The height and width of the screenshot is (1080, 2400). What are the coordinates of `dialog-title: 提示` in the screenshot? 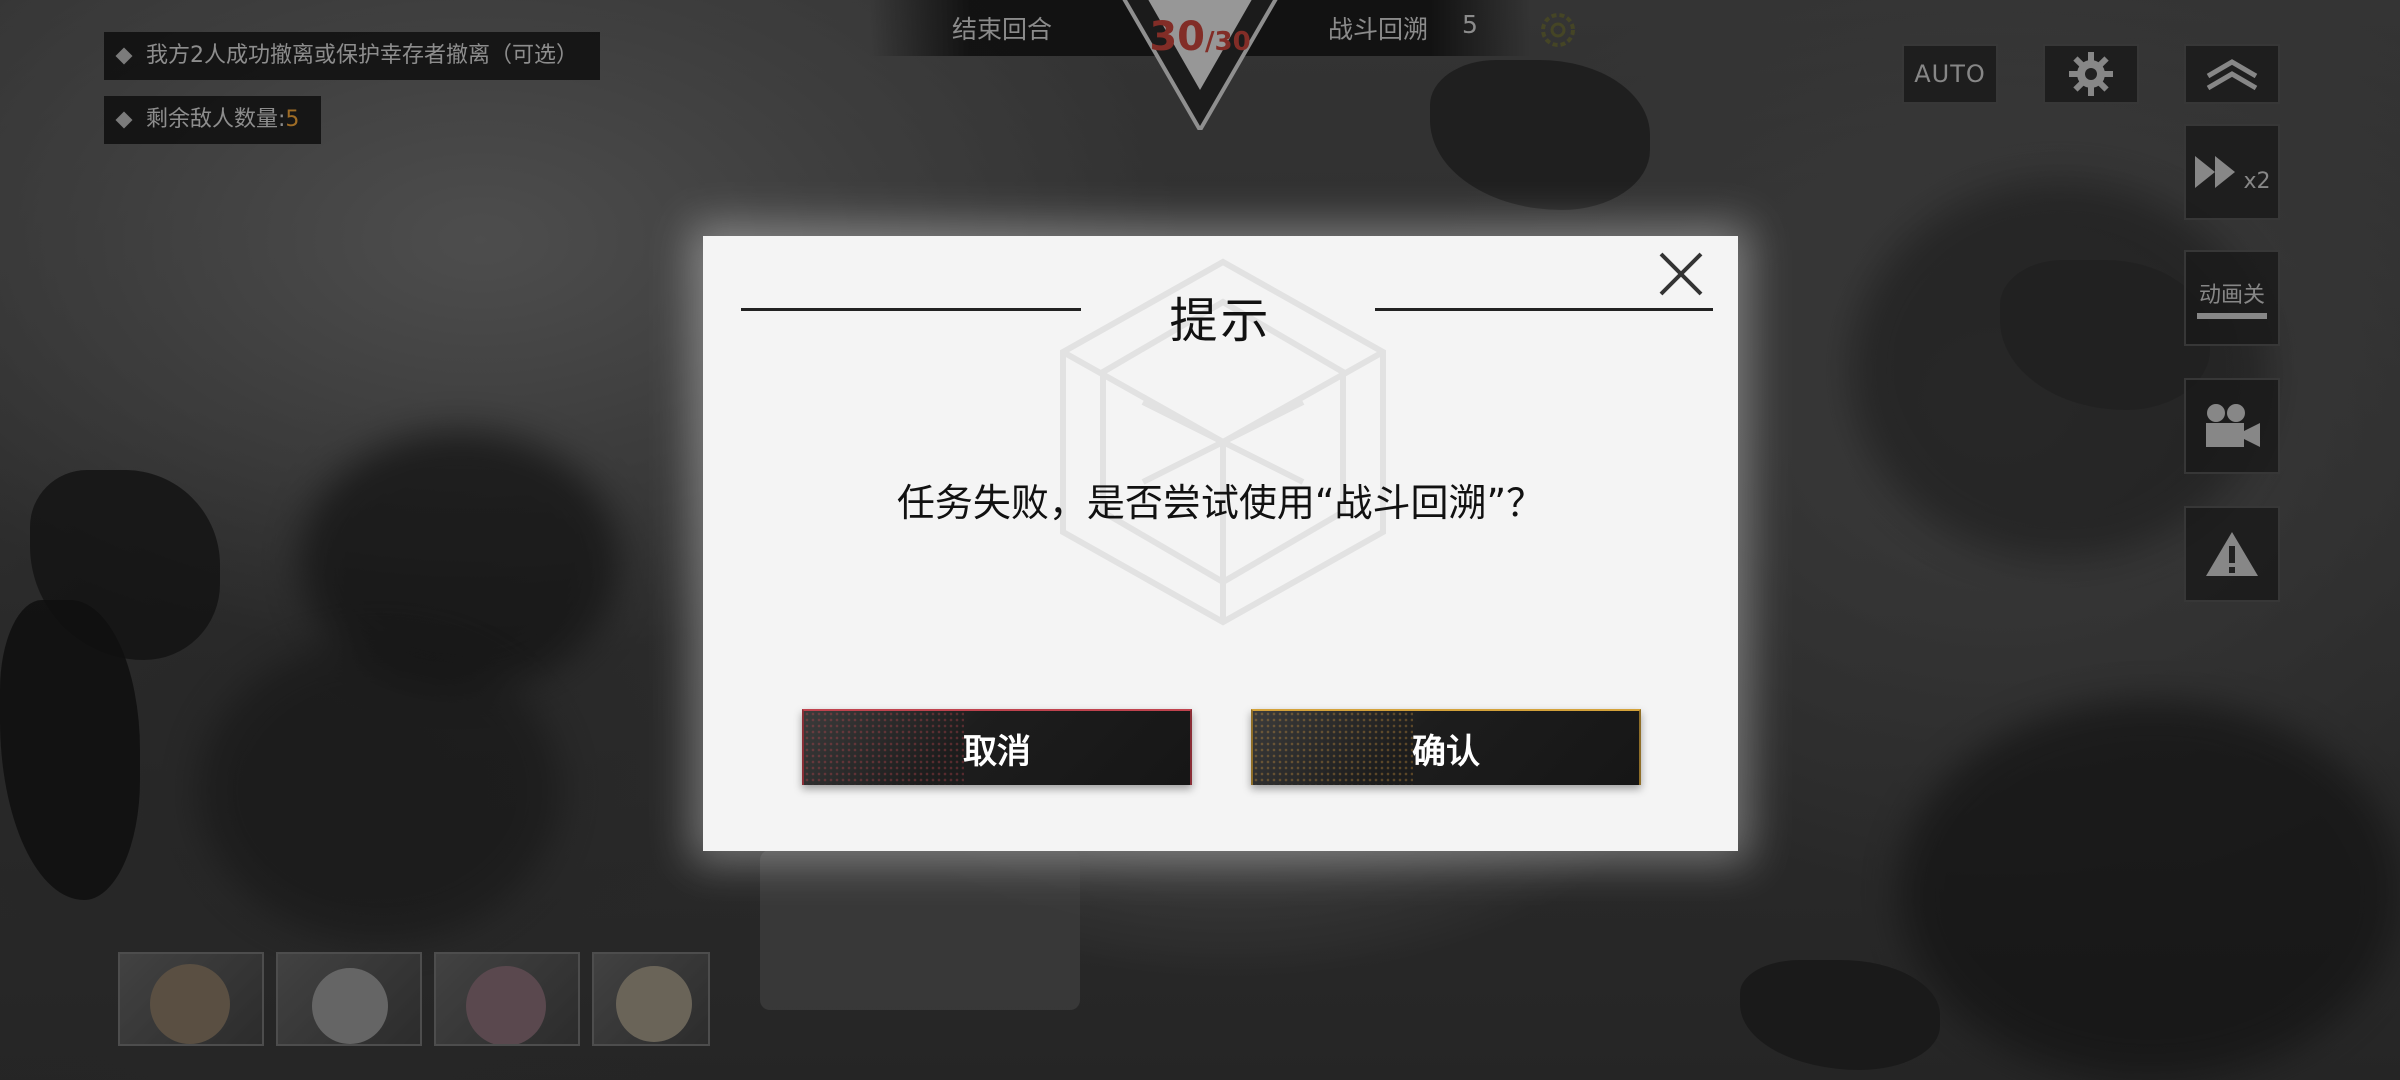 It's located at (1220, 321).